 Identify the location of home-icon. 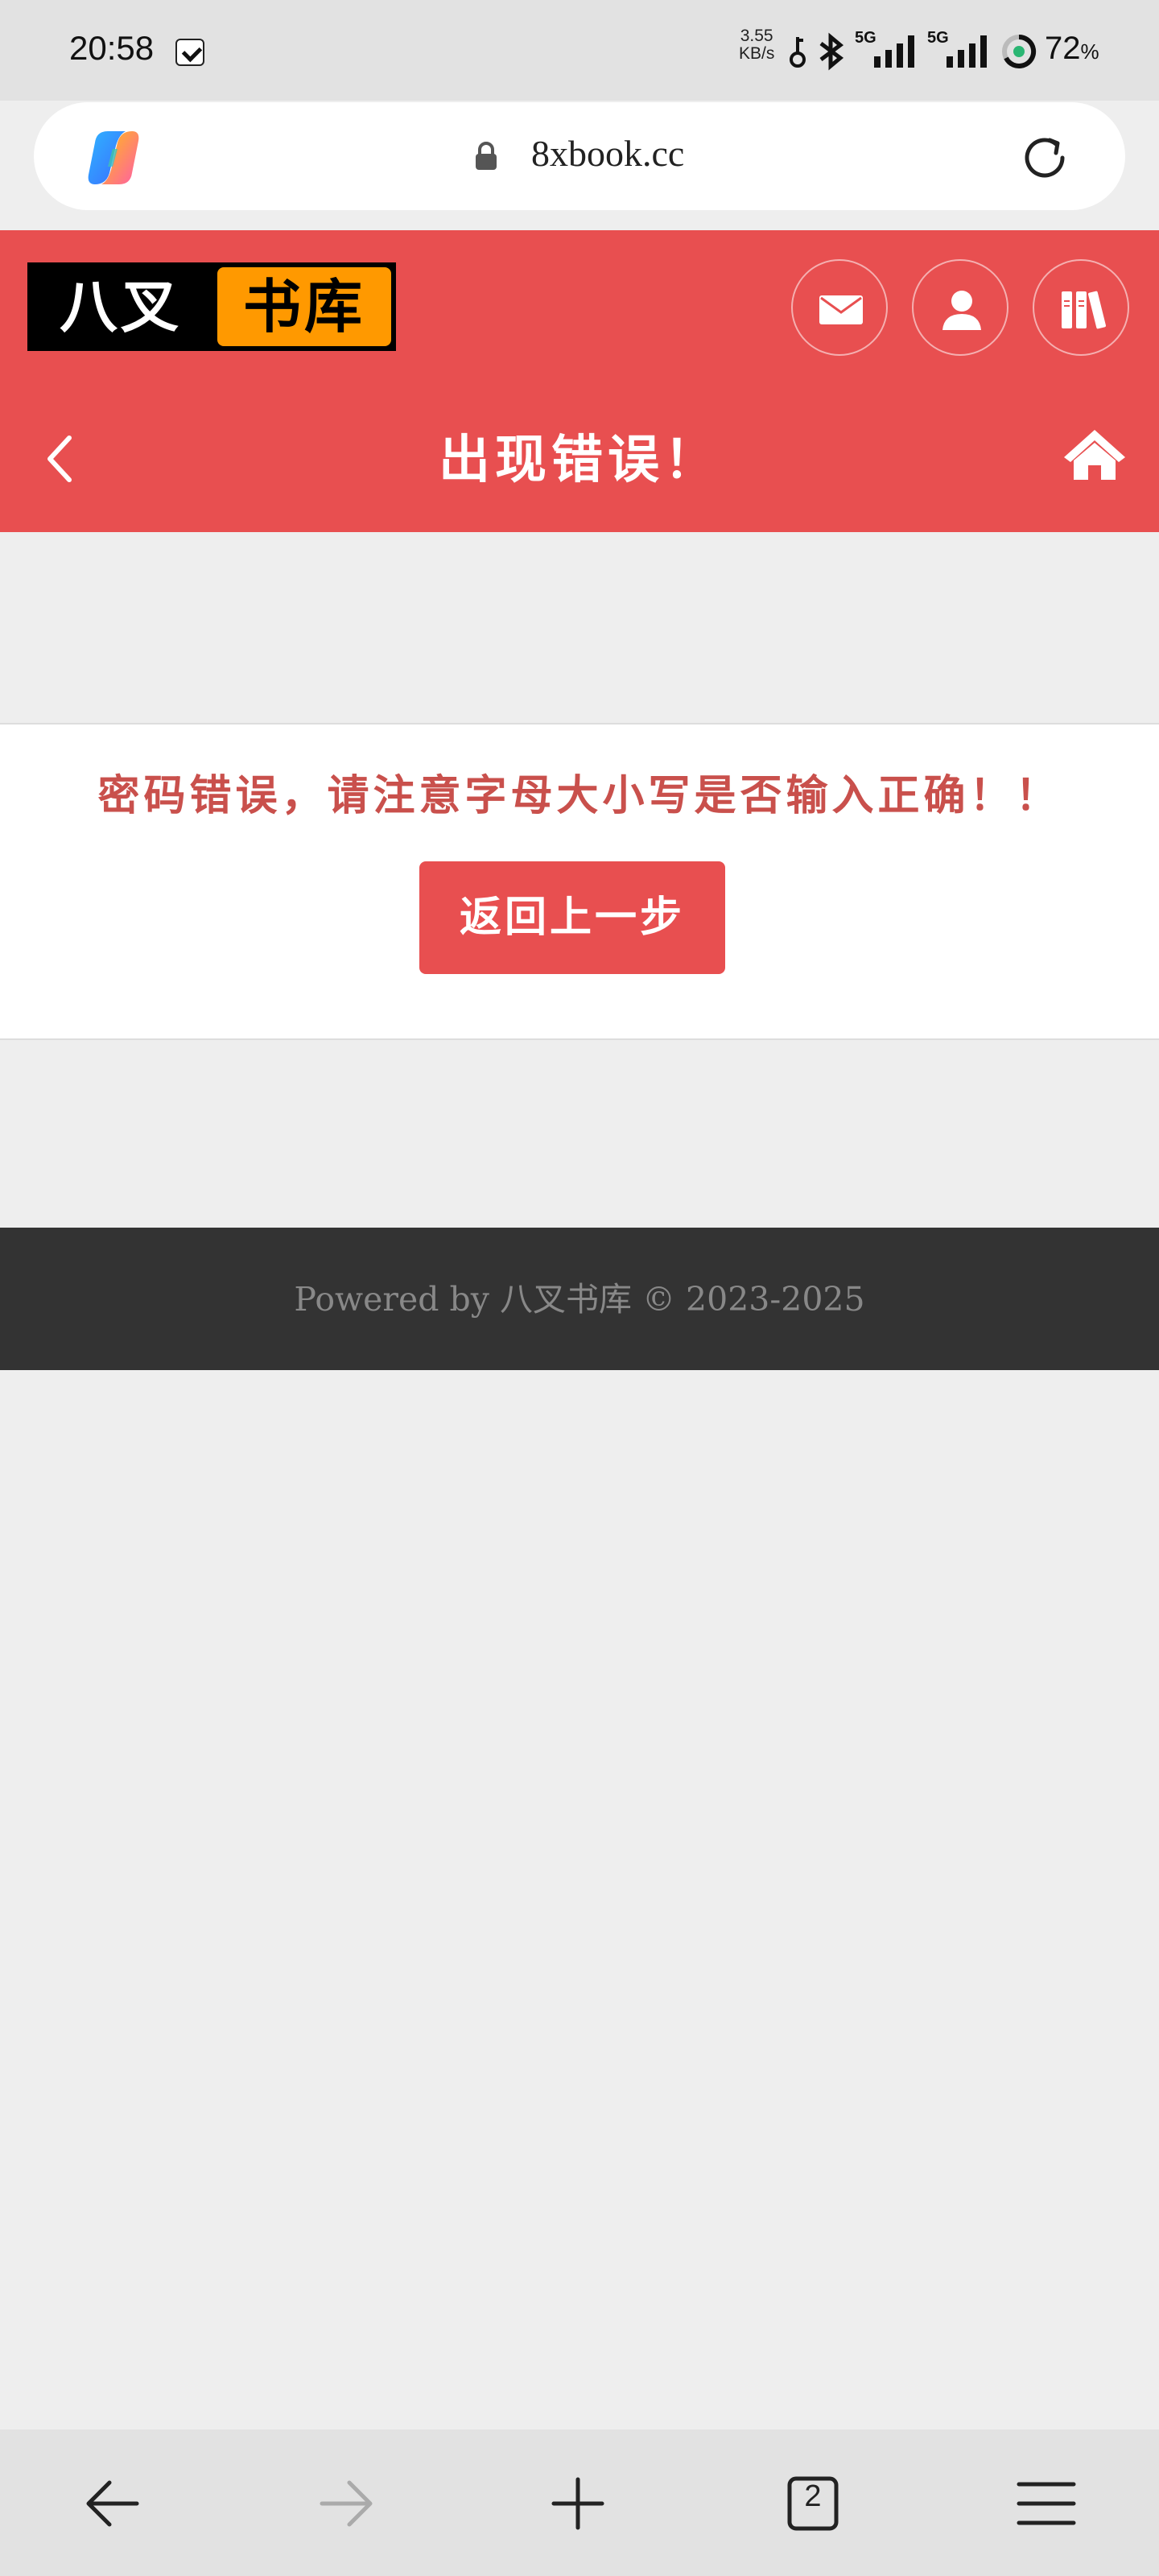
(1094, 455).